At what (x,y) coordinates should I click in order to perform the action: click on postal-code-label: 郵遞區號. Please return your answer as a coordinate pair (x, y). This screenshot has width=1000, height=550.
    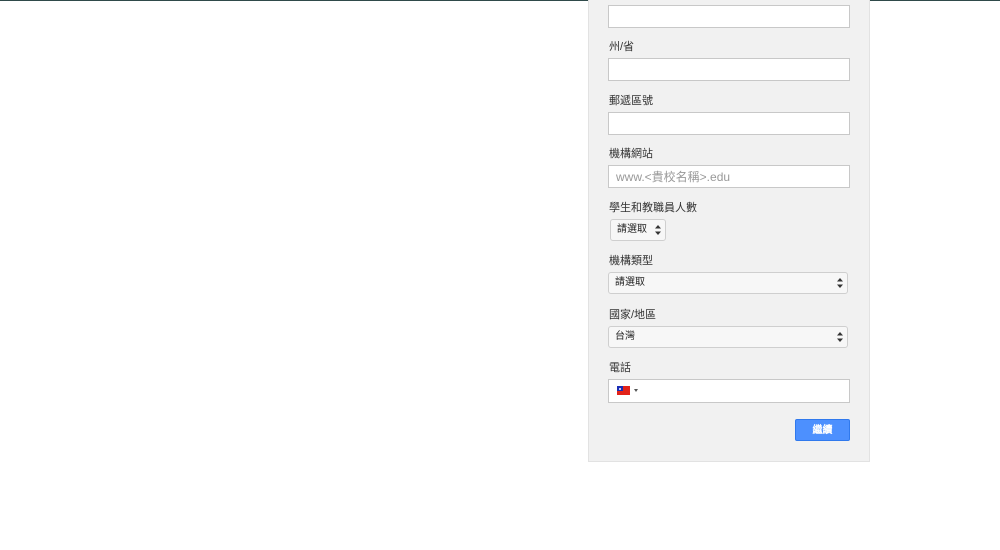
    Looking at the image, I should click on (631, 101).